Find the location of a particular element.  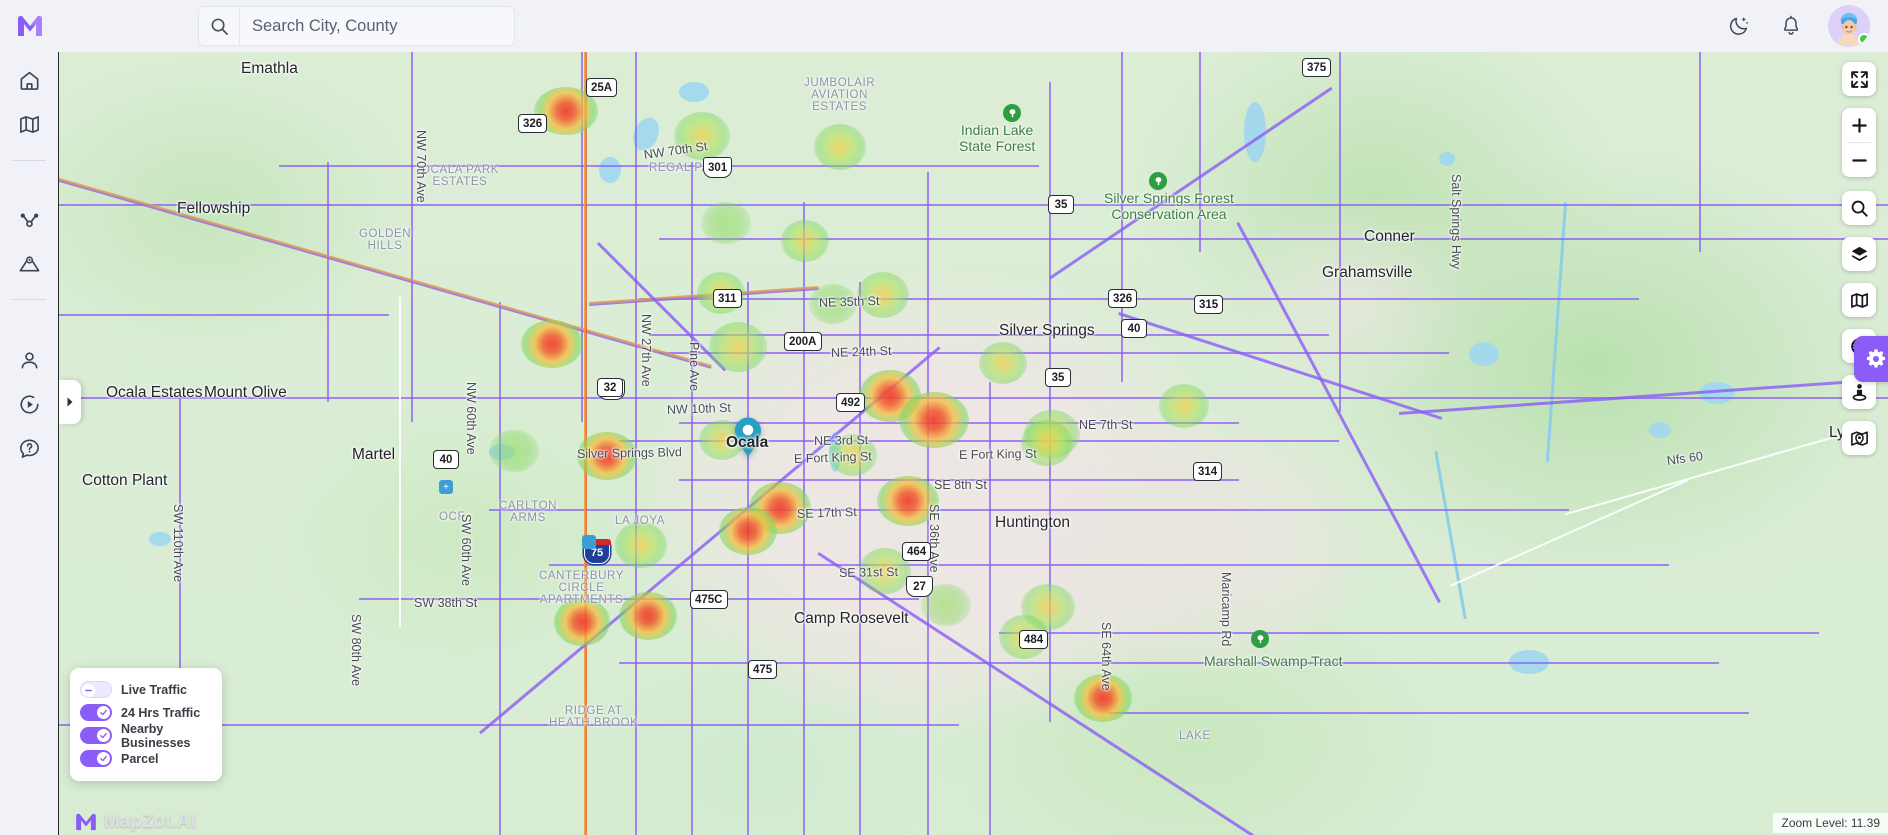

home-icon is located at coordinates (29, 80).